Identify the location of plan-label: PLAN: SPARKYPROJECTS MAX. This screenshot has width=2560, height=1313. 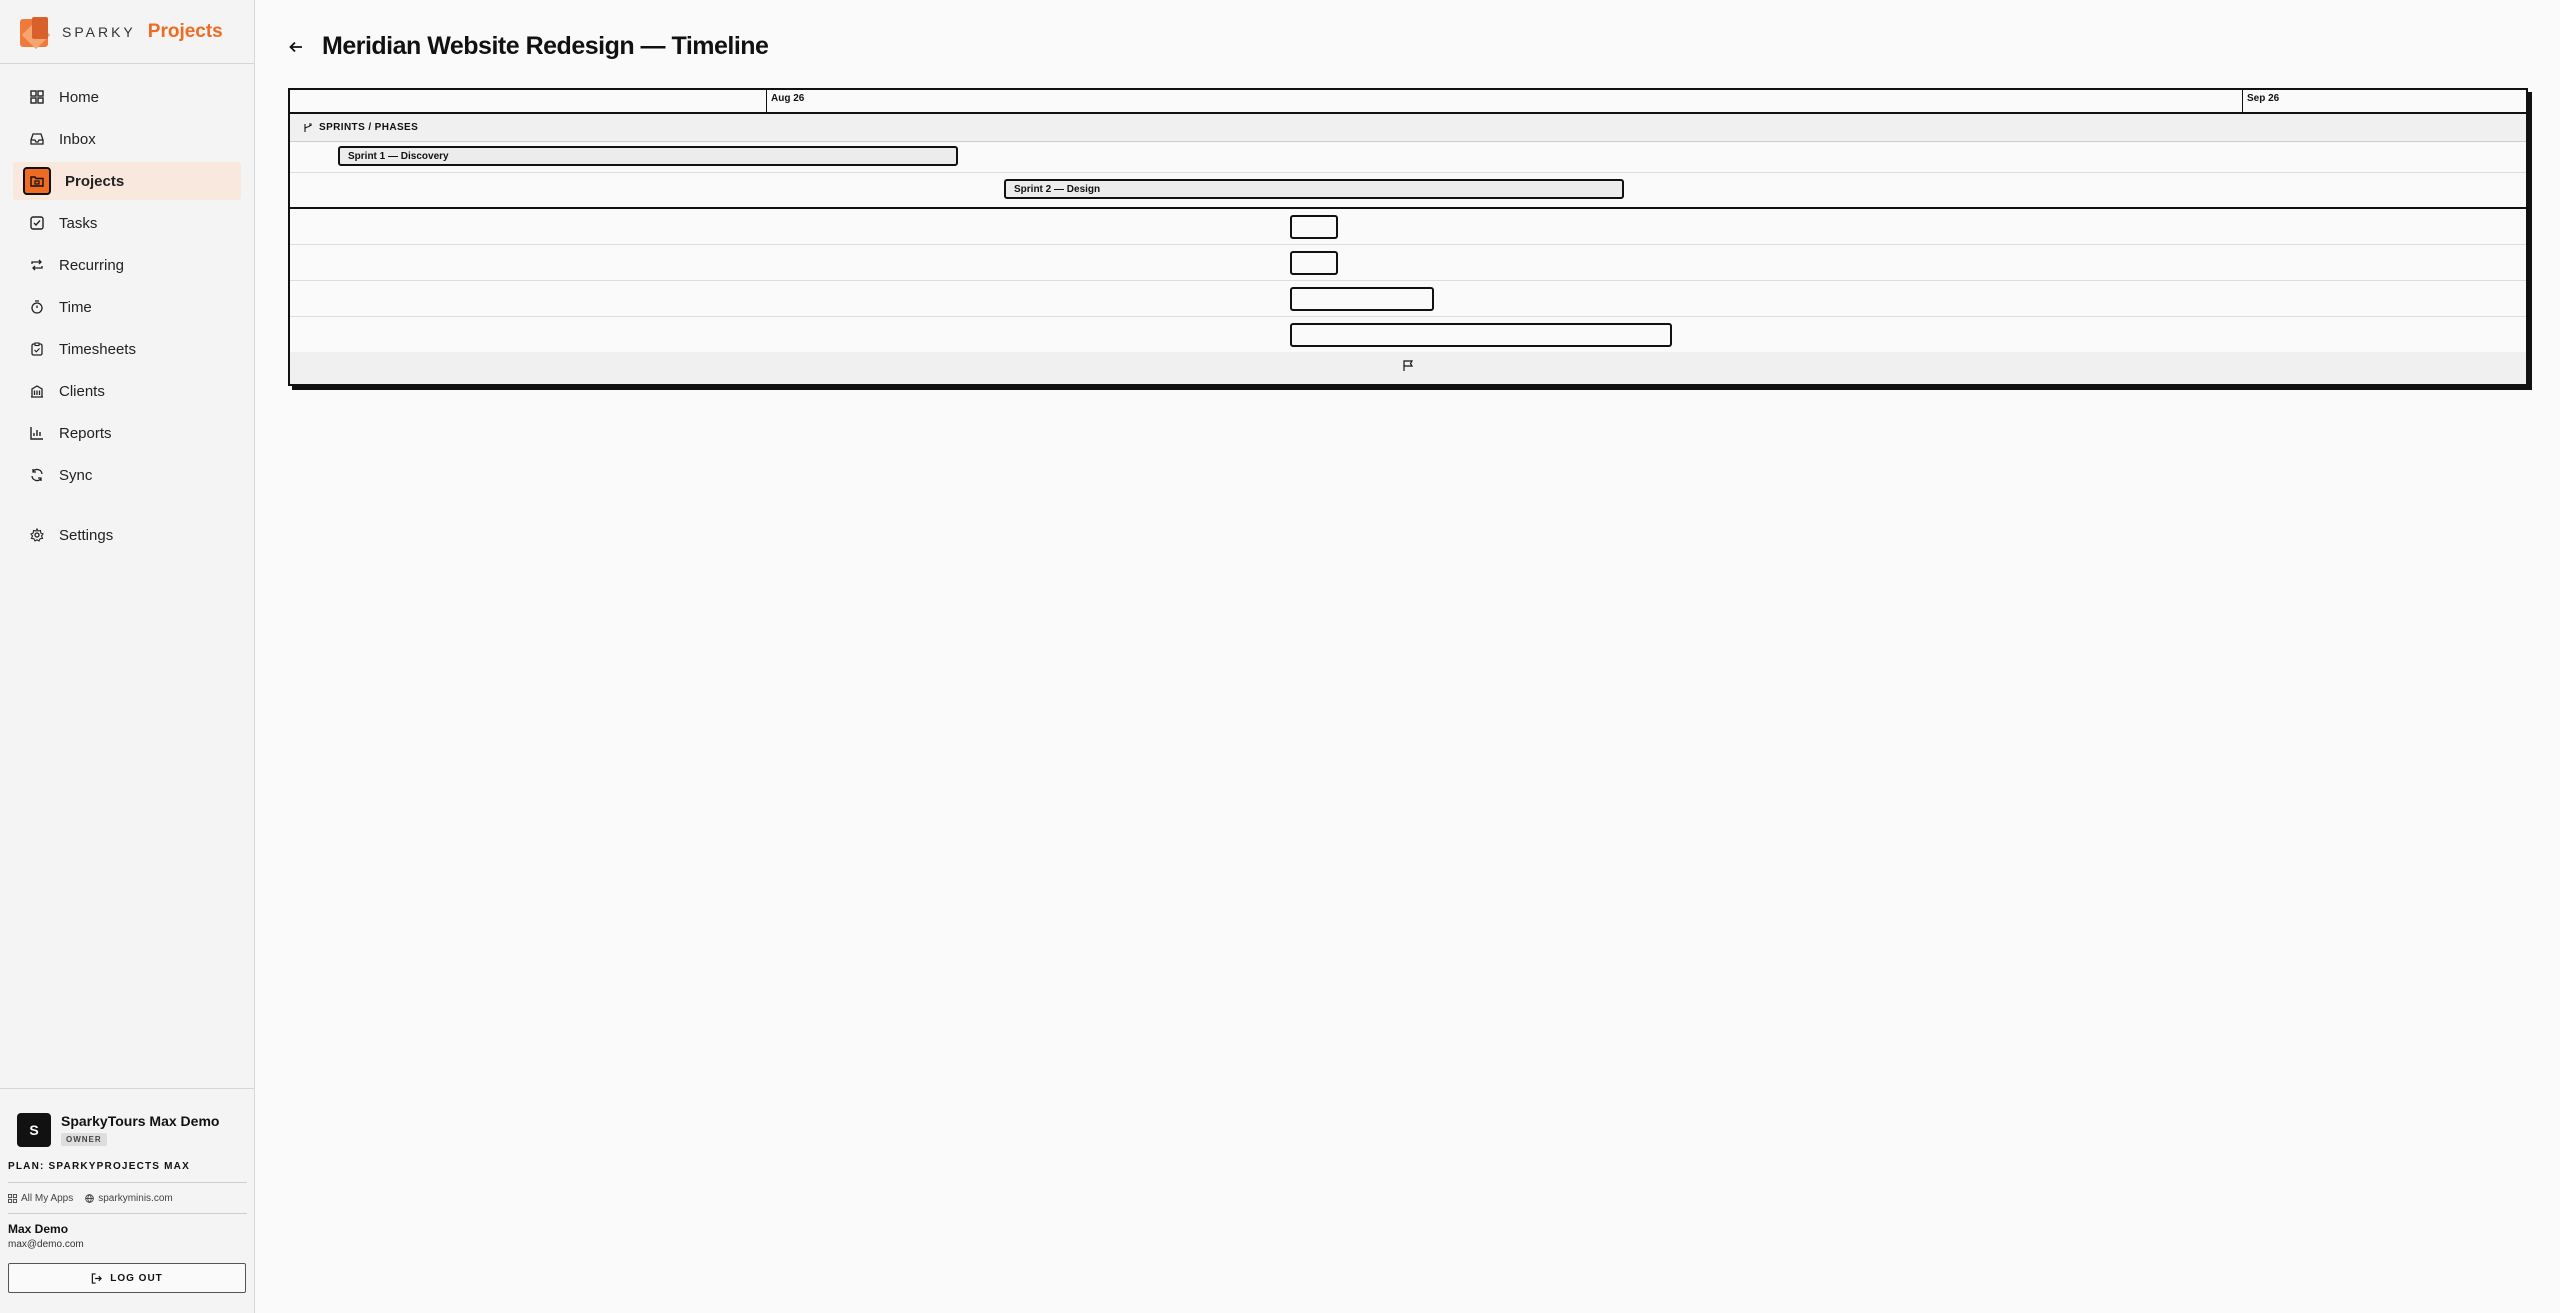
(127, 1172).